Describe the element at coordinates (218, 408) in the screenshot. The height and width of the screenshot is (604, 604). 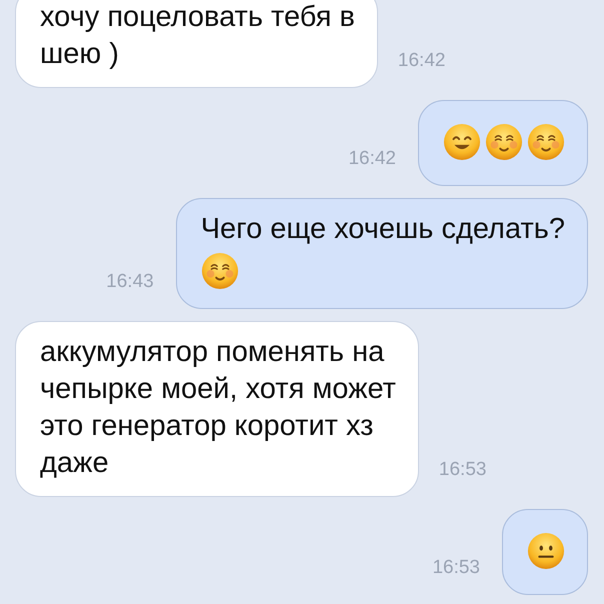
I see `message-text: аккумулятор поменять на чепырке моей, хотя может это генератор коротит хз даже` at that location.